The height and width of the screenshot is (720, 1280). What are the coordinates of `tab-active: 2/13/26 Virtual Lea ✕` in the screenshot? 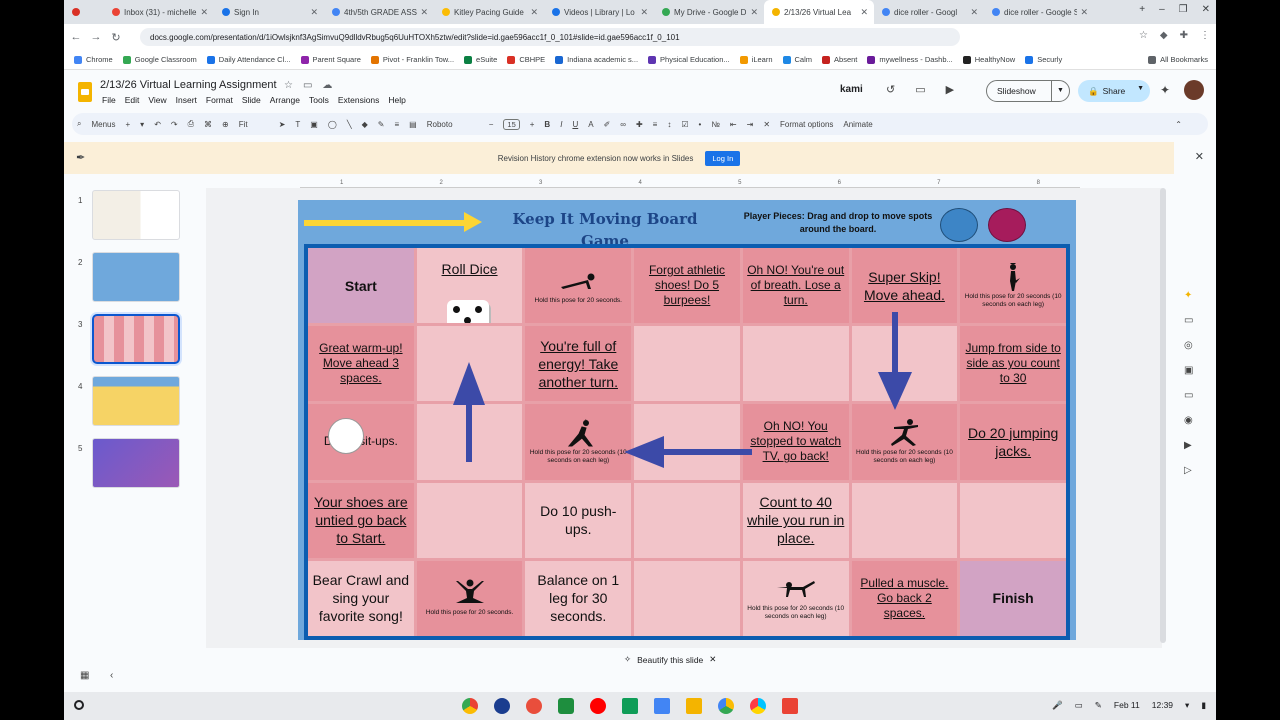 It's located at (819, 12).